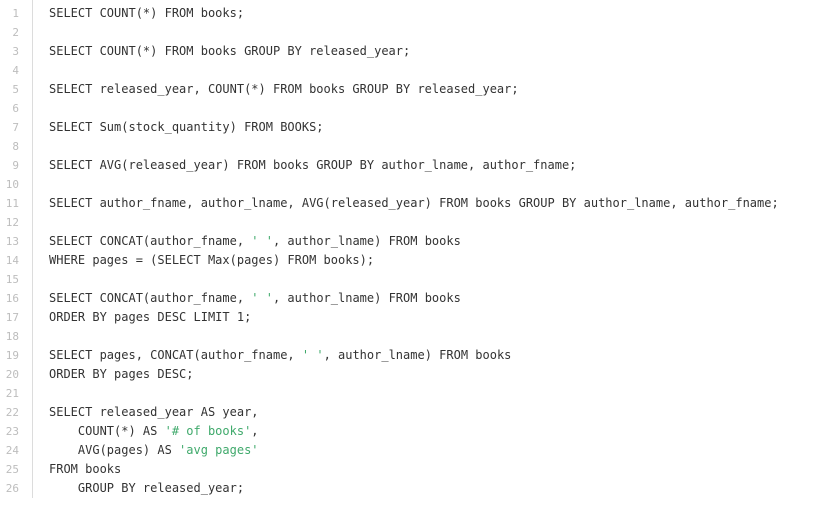 This screenshot has width=838, height=514. I want to click on line-code: SELECT COUNT(*) FROM books;, so click(146, 13).